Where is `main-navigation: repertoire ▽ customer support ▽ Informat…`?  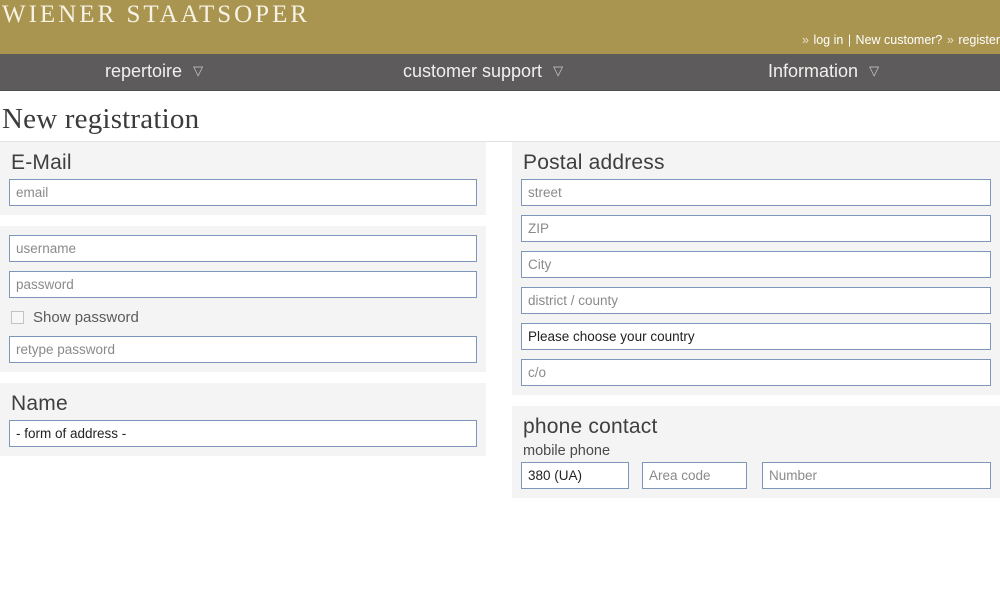 main-navigation: repertoire ▽ customer support ▽ Informat… is located at coordinates (500, 72).